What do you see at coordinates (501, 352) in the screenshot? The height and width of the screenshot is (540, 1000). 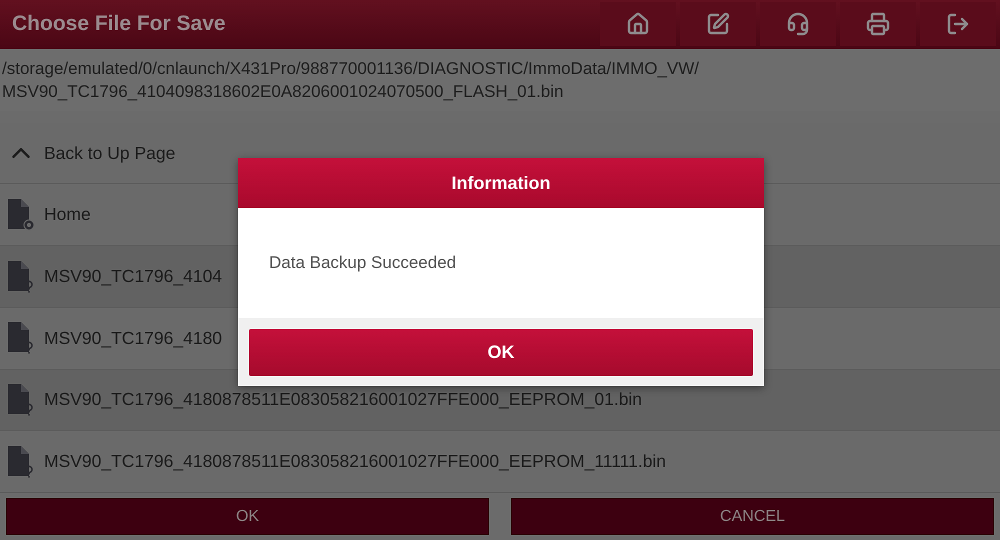 I see `dialog-ok-button: OK` at bounding box center [501, 352].